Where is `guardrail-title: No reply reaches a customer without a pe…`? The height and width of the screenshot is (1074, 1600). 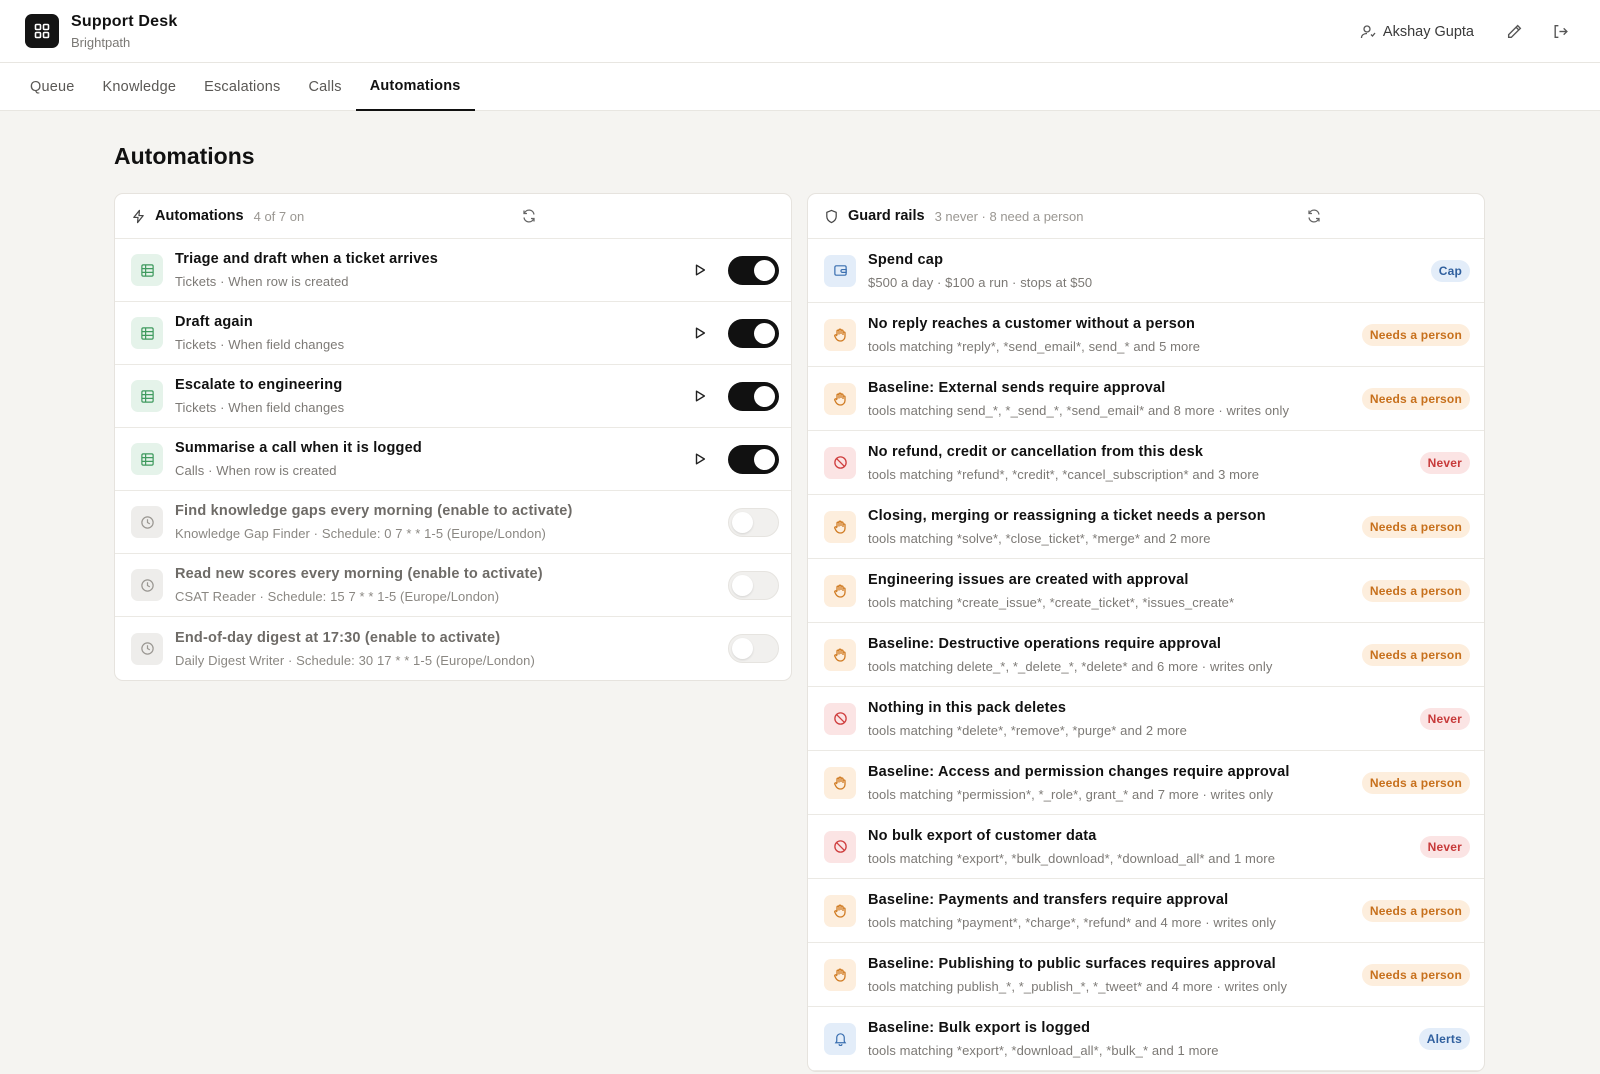
guardrail-title: No reply reaches a customer without a pe… is located at coordinates (1032, 323).